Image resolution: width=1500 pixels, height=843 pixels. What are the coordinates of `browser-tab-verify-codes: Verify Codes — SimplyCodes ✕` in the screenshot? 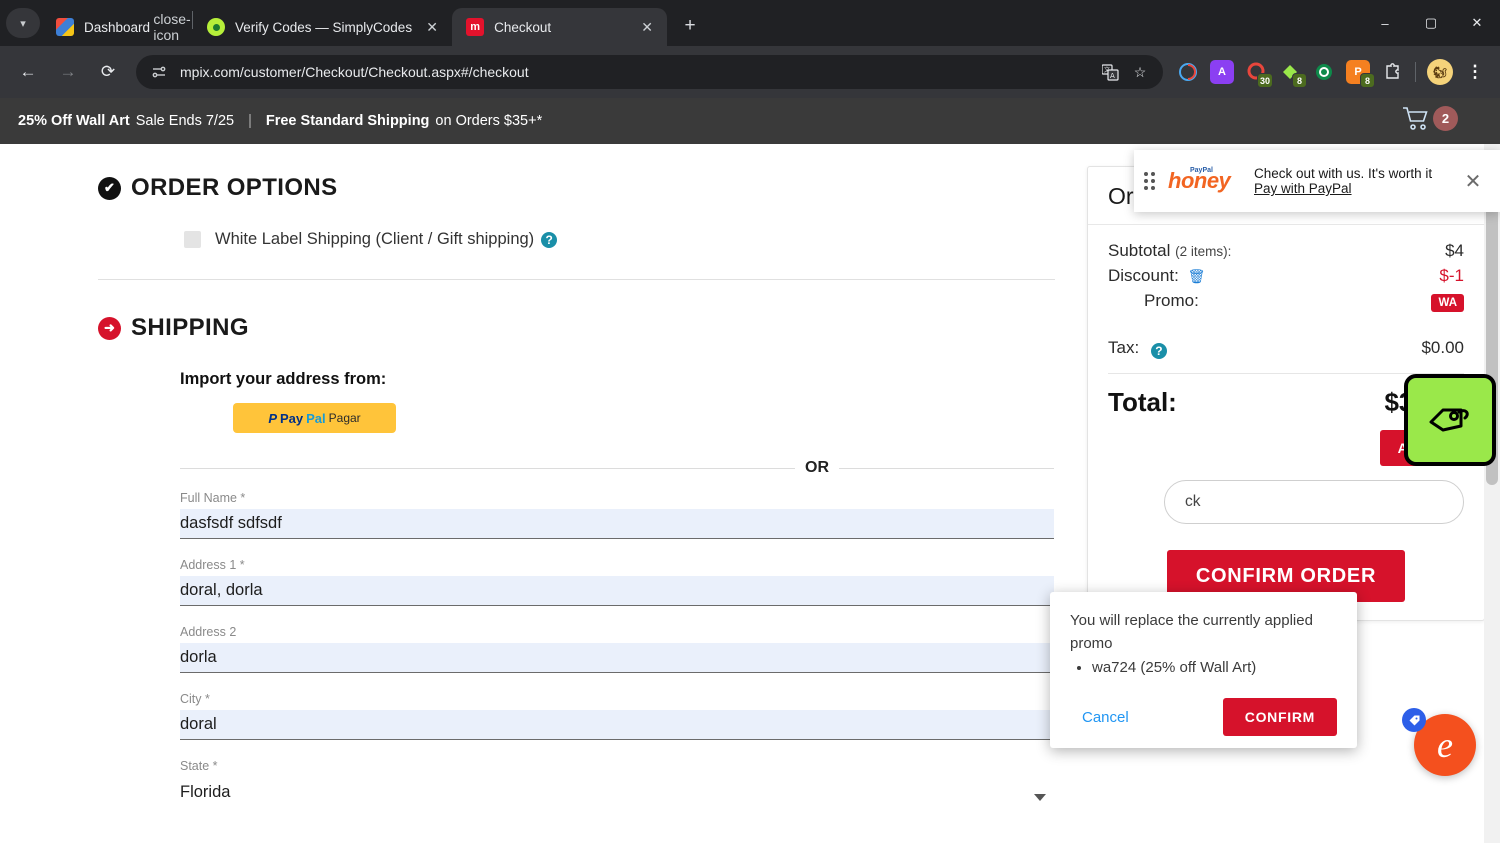 It's located at (322, 27).